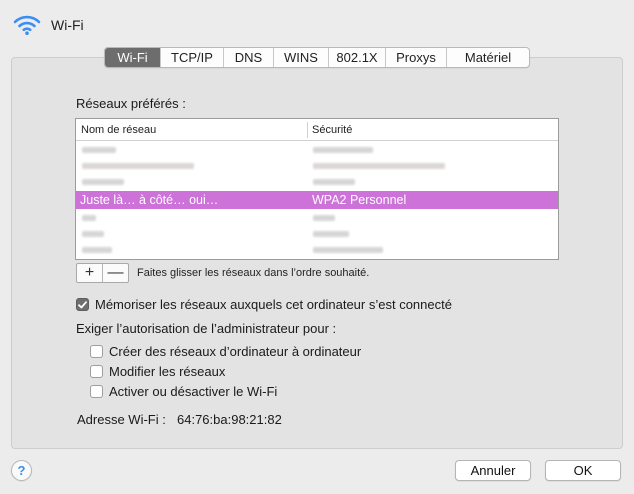 The width and height of the screenshot is (634, 494). I want to click on toggle-wifi-label: Activer ou désactiver le Wi-Fi, so click(193, 391).